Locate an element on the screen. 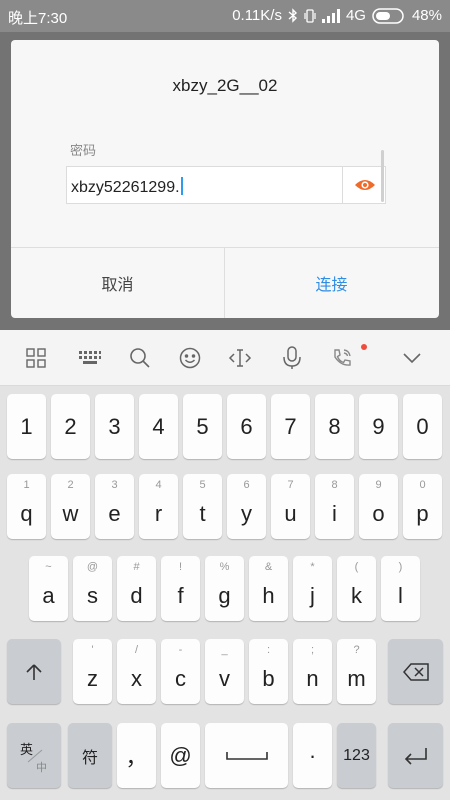  enter-key is located at coordinates (415, 755).